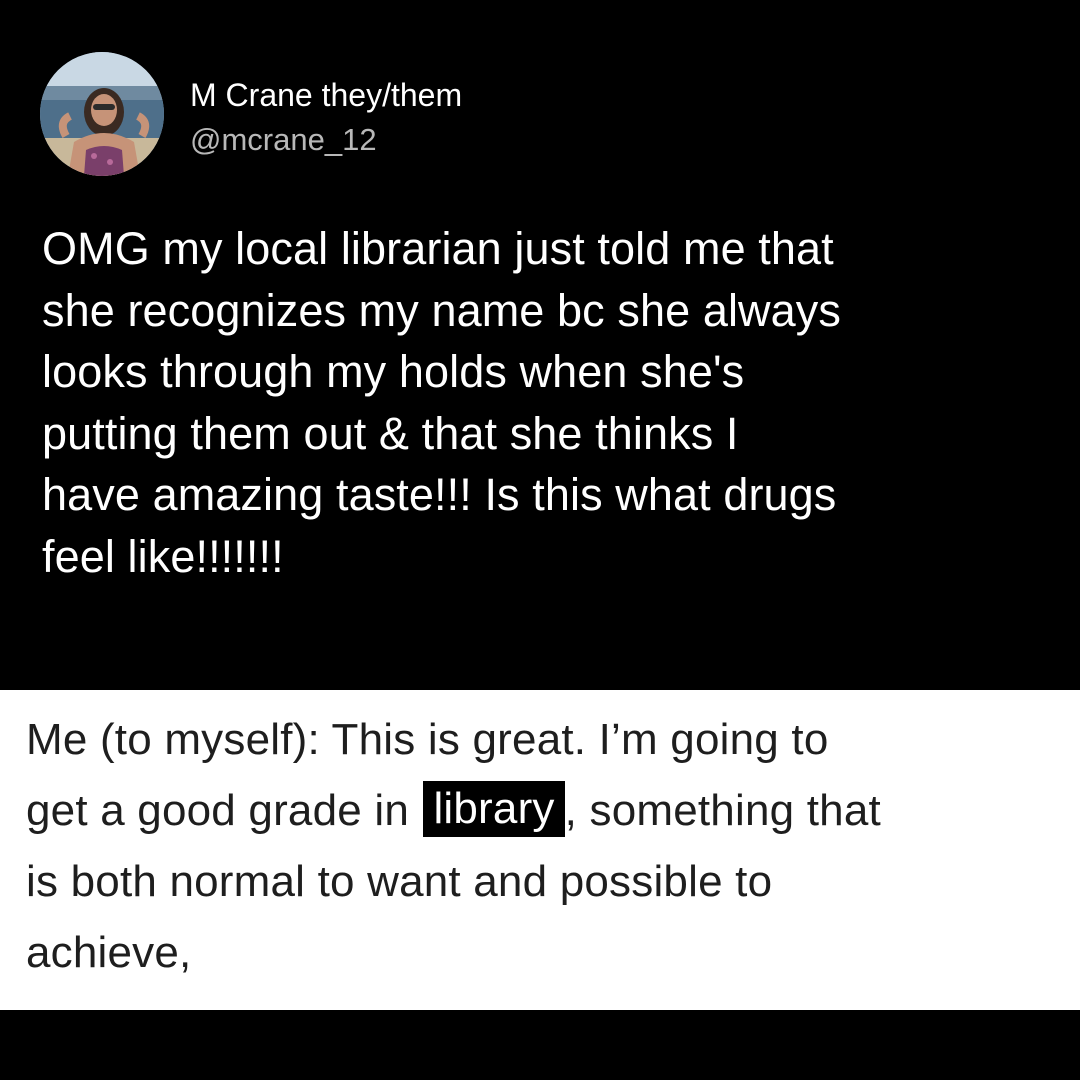  Describe the element at coordinates (393, 371) in the screenshot. I see `tweet-text-line: looks through my holds when she's` at that location.